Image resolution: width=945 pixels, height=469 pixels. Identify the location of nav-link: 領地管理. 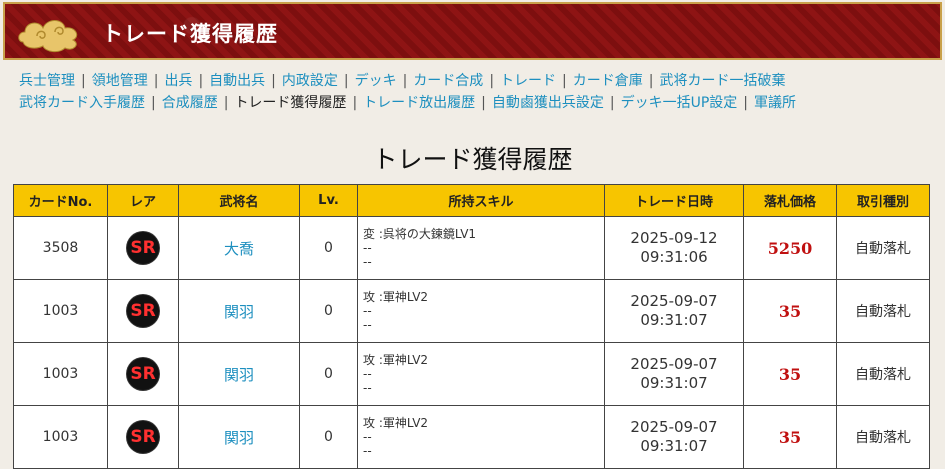
(120, 81).